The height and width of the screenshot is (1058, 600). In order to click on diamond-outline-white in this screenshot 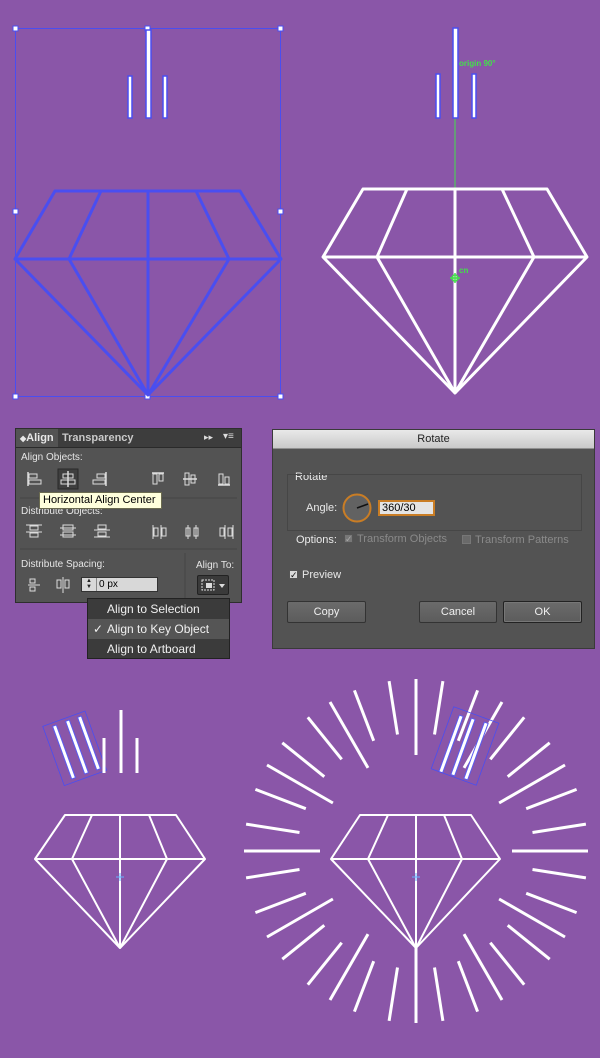, I will do `click(415, 881)`.